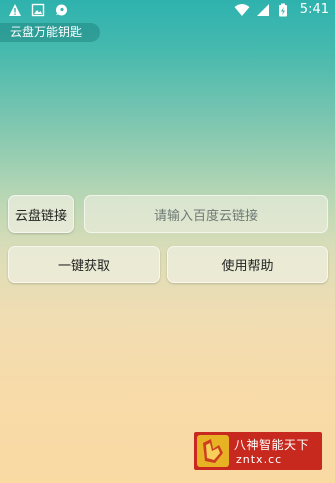 This screenshot has height=483, width=335. I want to click on app-title: 云盘万能钥匙, so click(50, 32).